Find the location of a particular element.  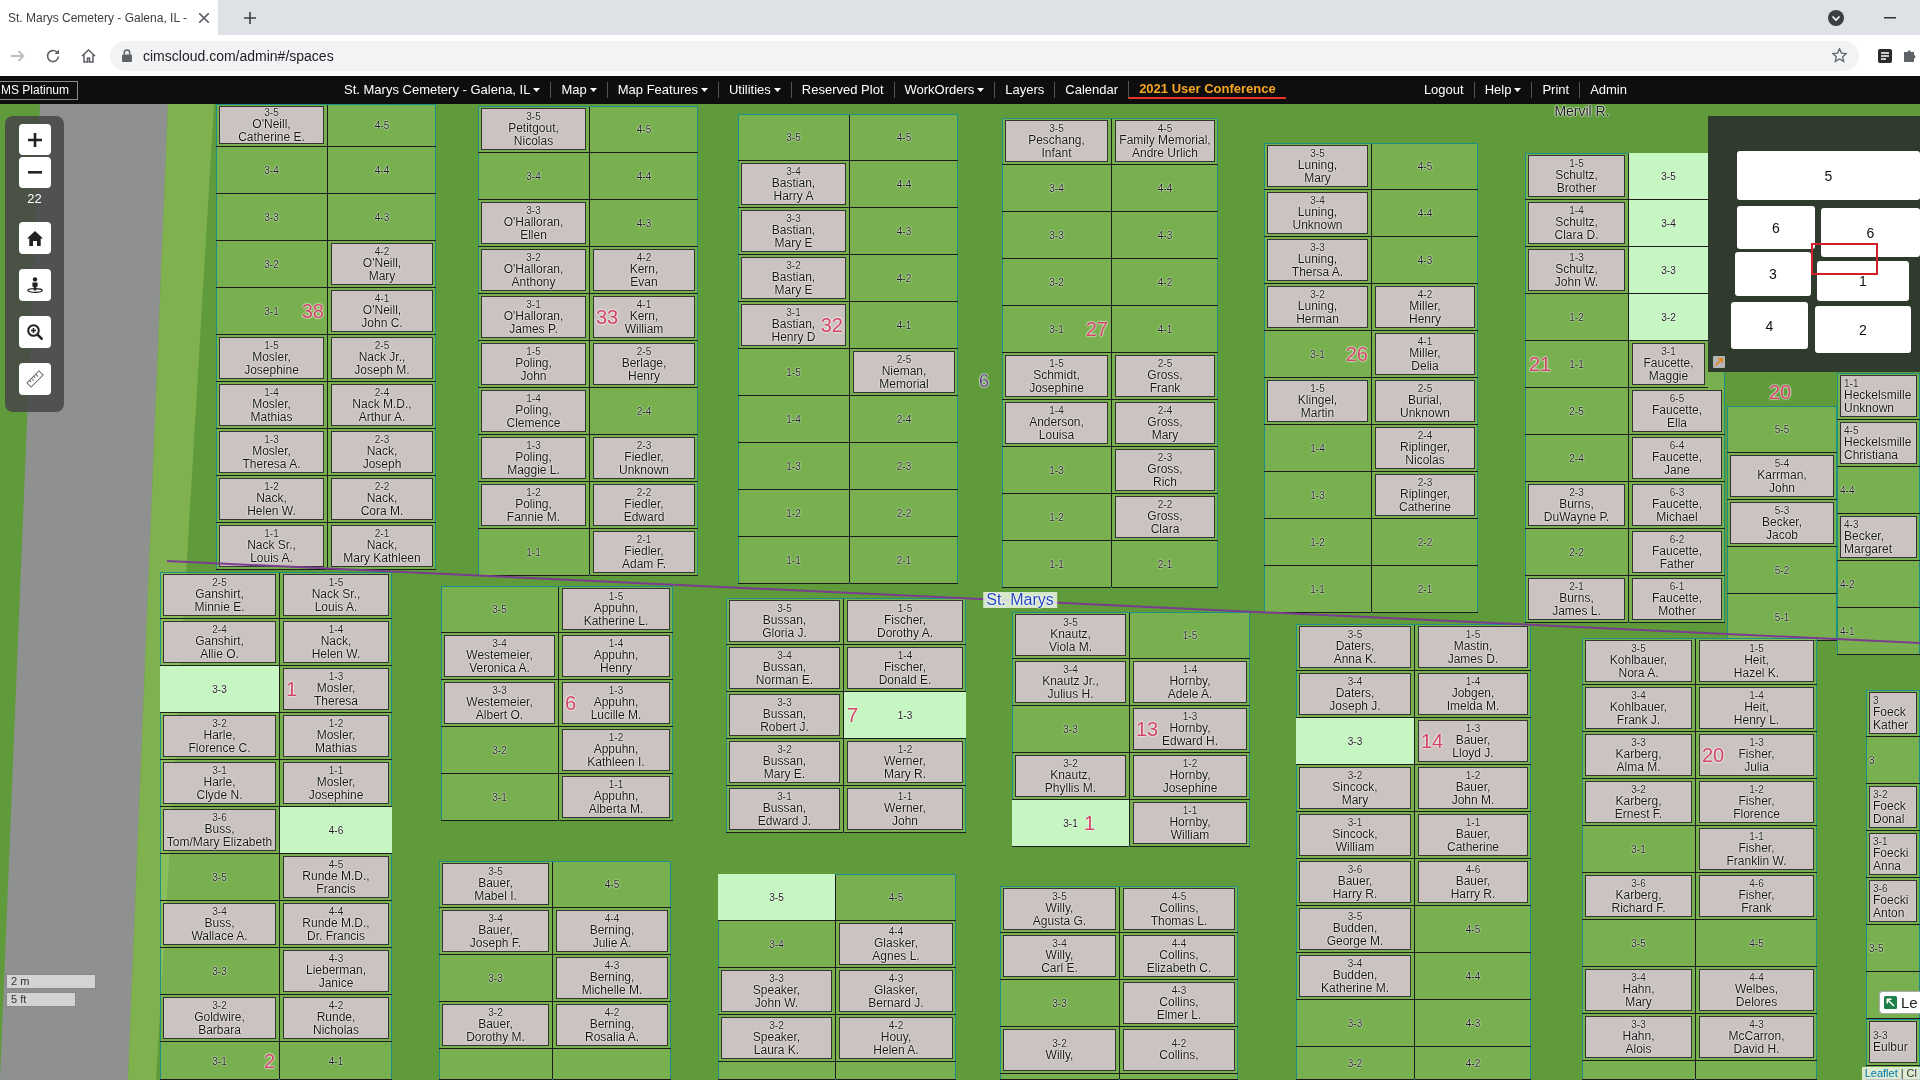

plot-cell: 3-2 Harle, Florence C. is located at coordinates (219, 736).